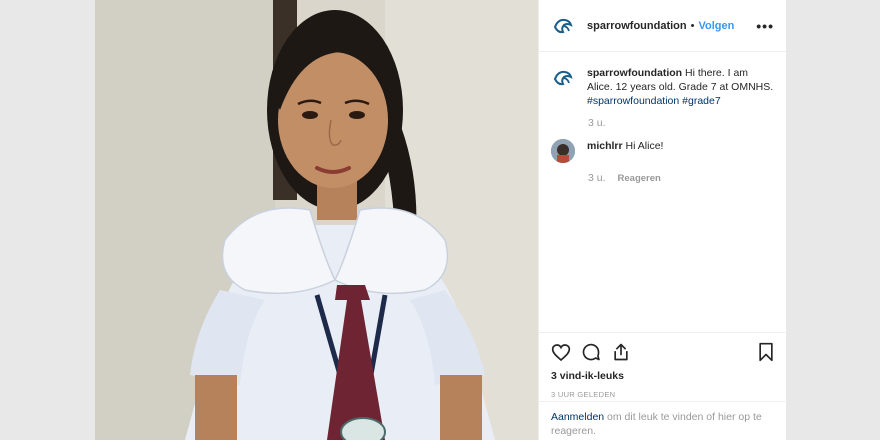  I want to click on caption-username: sparrowfoundation, so click(634, 73).